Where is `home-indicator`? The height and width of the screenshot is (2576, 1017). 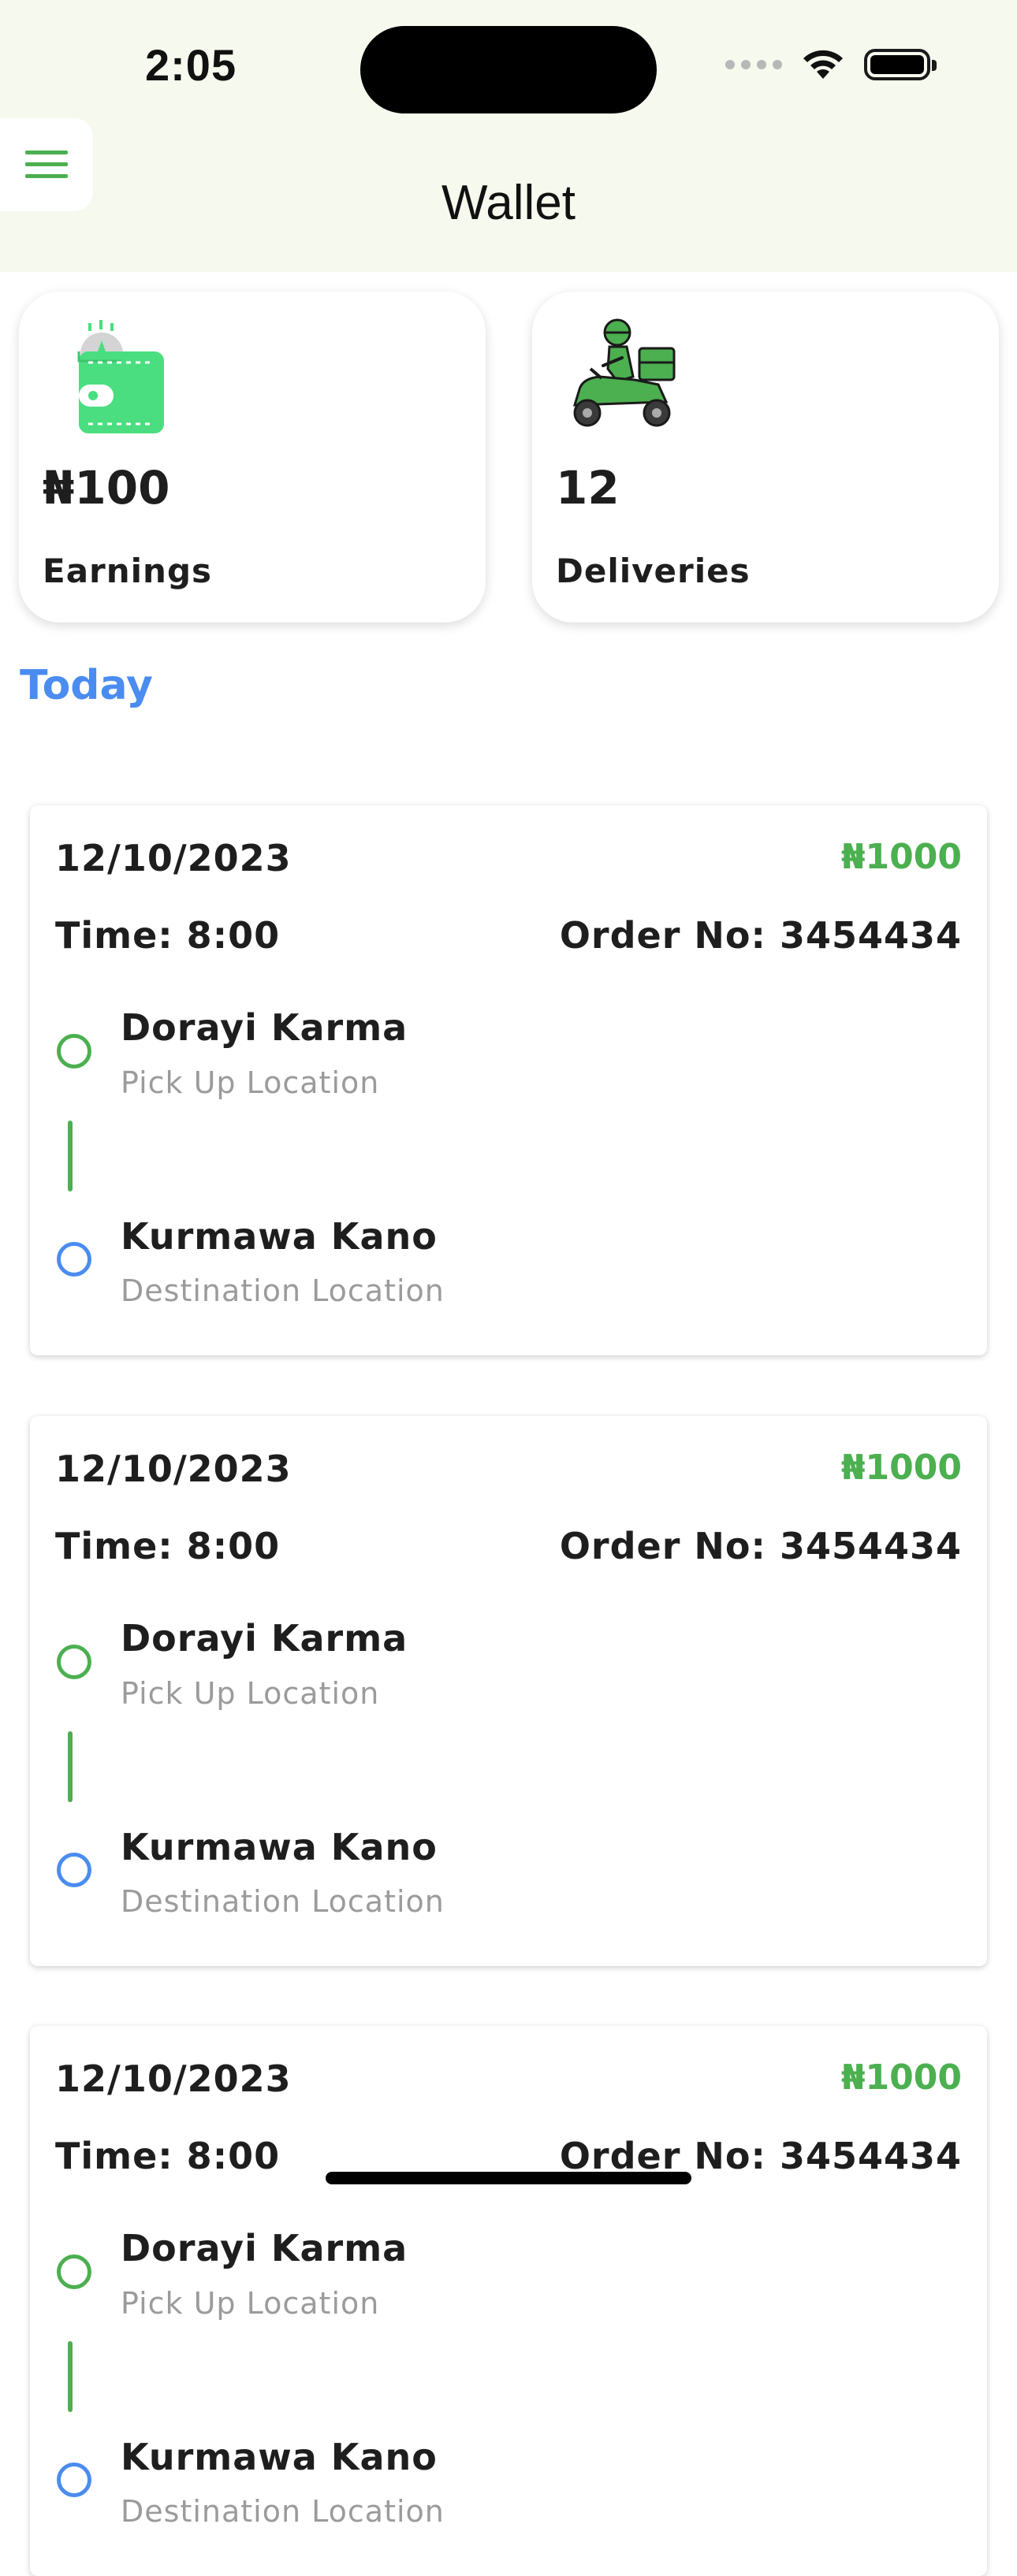
home-indicator is located at coordinates (508, 2178).